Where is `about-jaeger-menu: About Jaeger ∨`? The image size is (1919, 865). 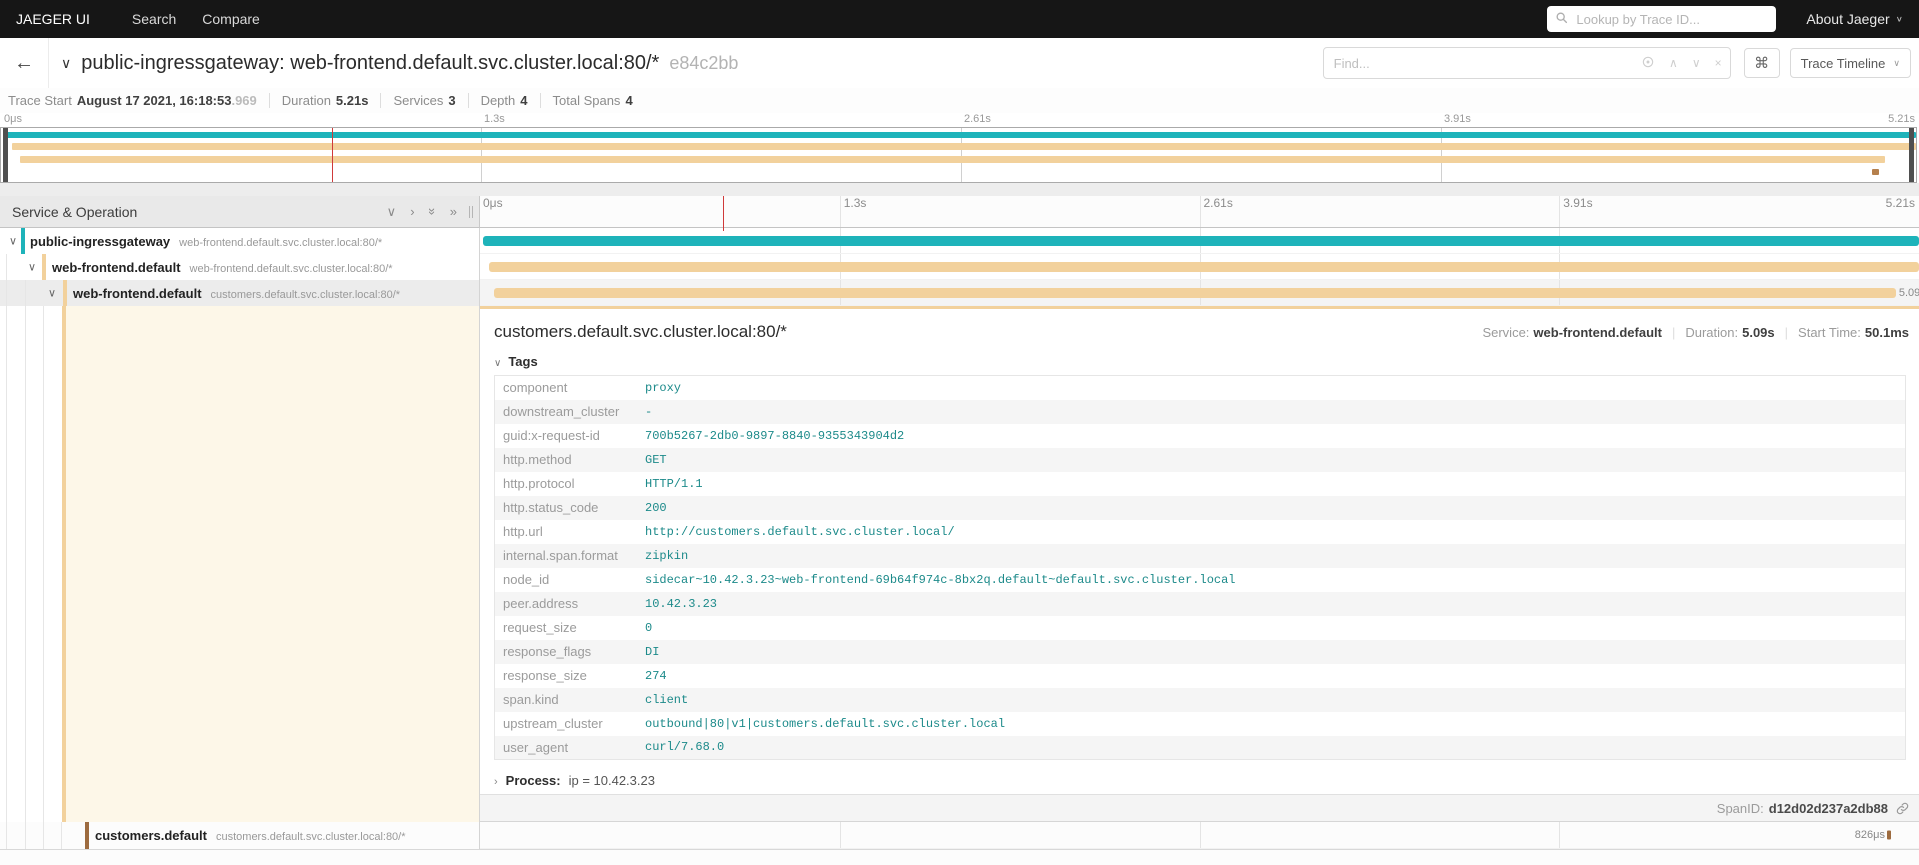 about-jaeger-menu: About Jaeger ∨ is located at coordinates (1854, 19).